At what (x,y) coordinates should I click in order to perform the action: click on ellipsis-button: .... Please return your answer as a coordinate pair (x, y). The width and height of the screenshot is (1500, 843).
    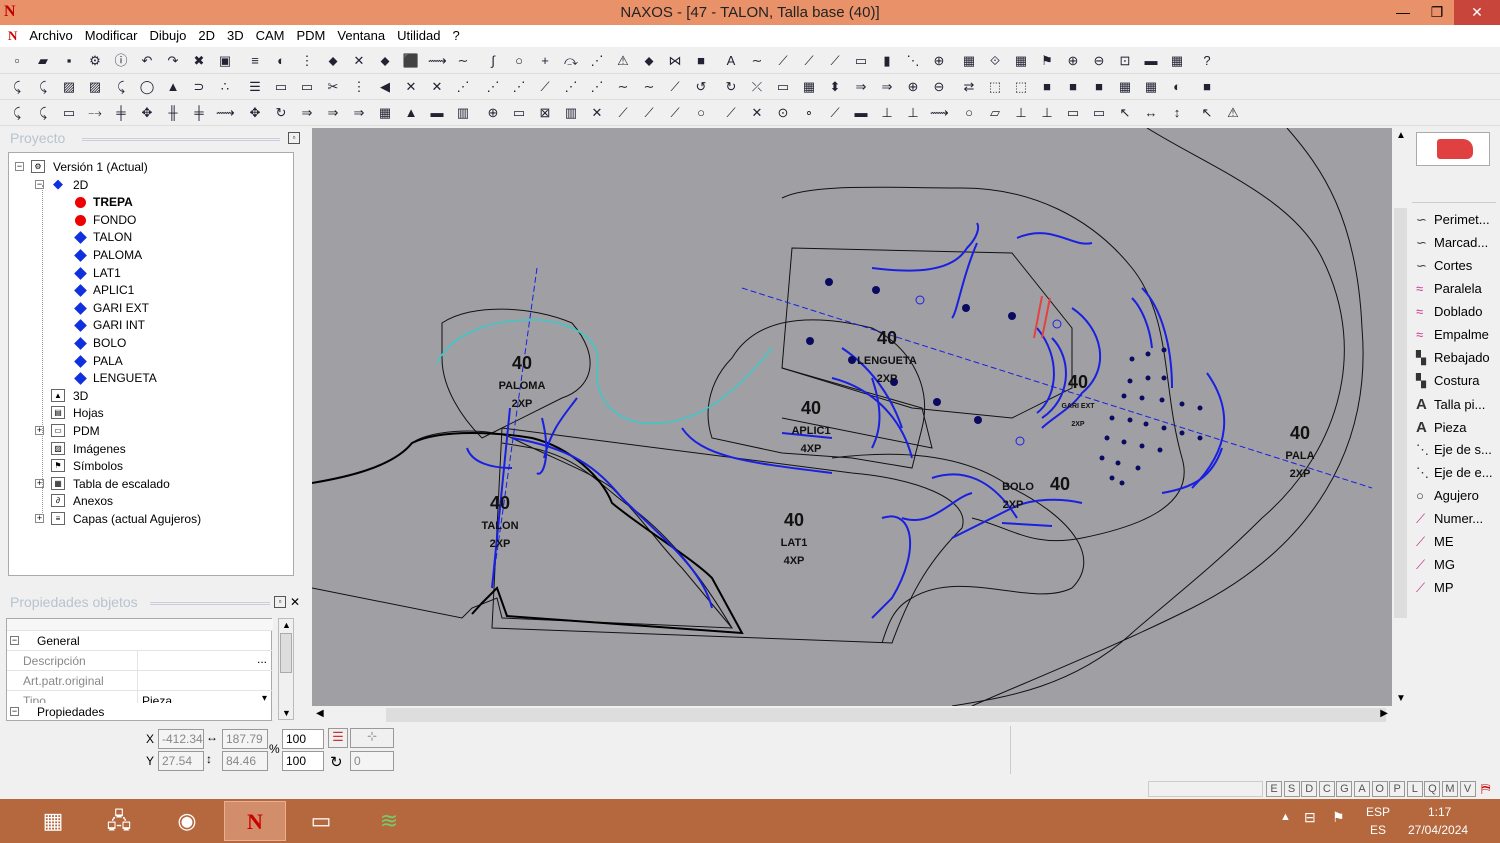
    Looking at the image, I should click on (262, 659).